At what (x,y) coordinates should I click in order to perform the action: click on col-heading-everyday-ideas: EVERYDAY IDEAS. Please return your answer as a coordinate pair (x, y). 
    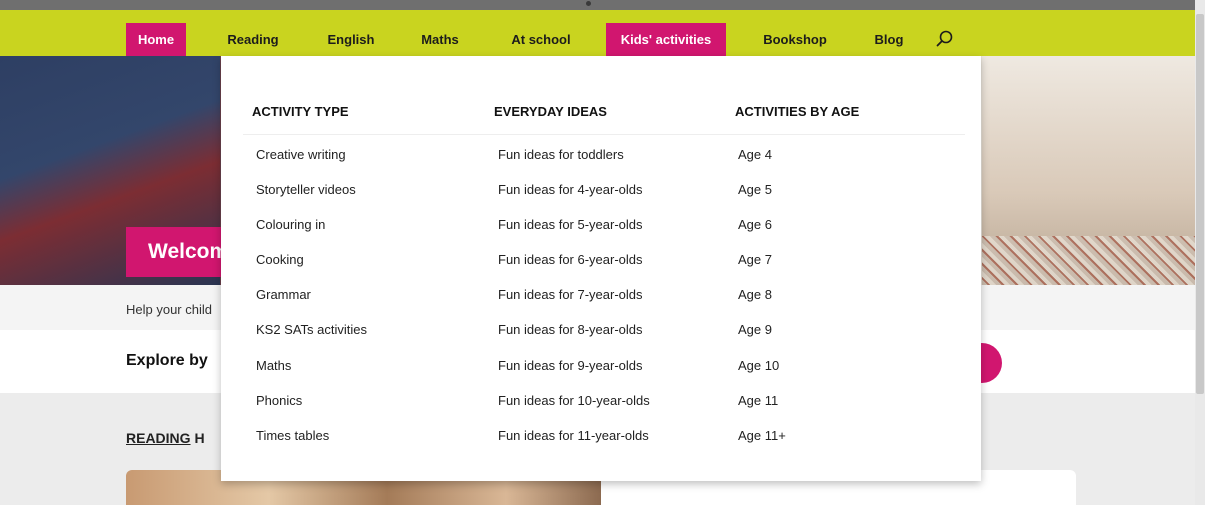
    Looking at the image, I should click on (550, 111).